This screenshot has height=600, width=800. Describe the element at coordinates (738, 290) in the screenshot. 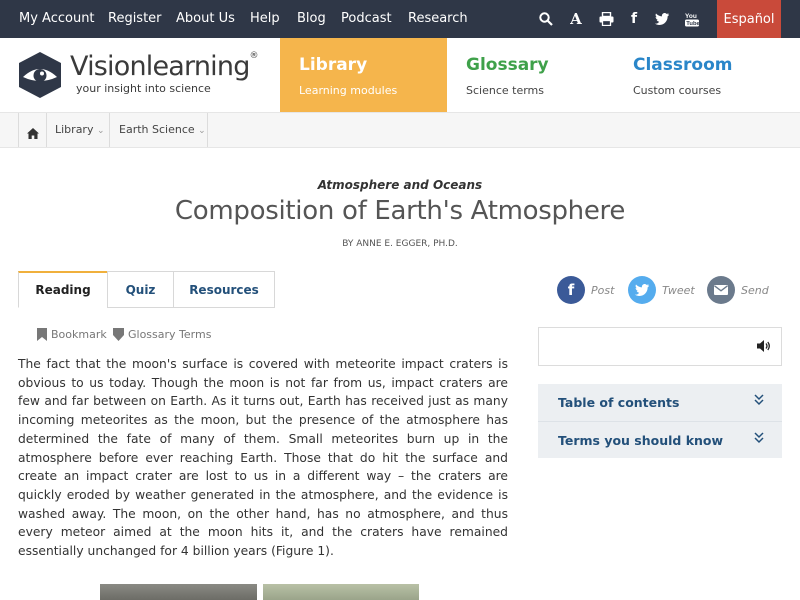

I see `share-send-button: Send` at that location.